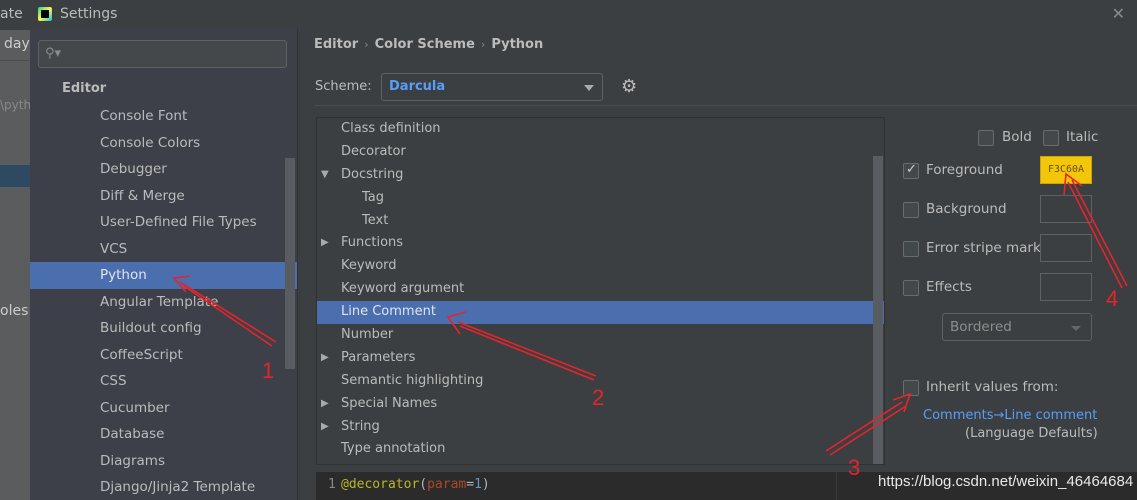  Describe the element at coordinates (393, 449) in the screenshot. I see `attr-item-label: Type annotation` at that location.